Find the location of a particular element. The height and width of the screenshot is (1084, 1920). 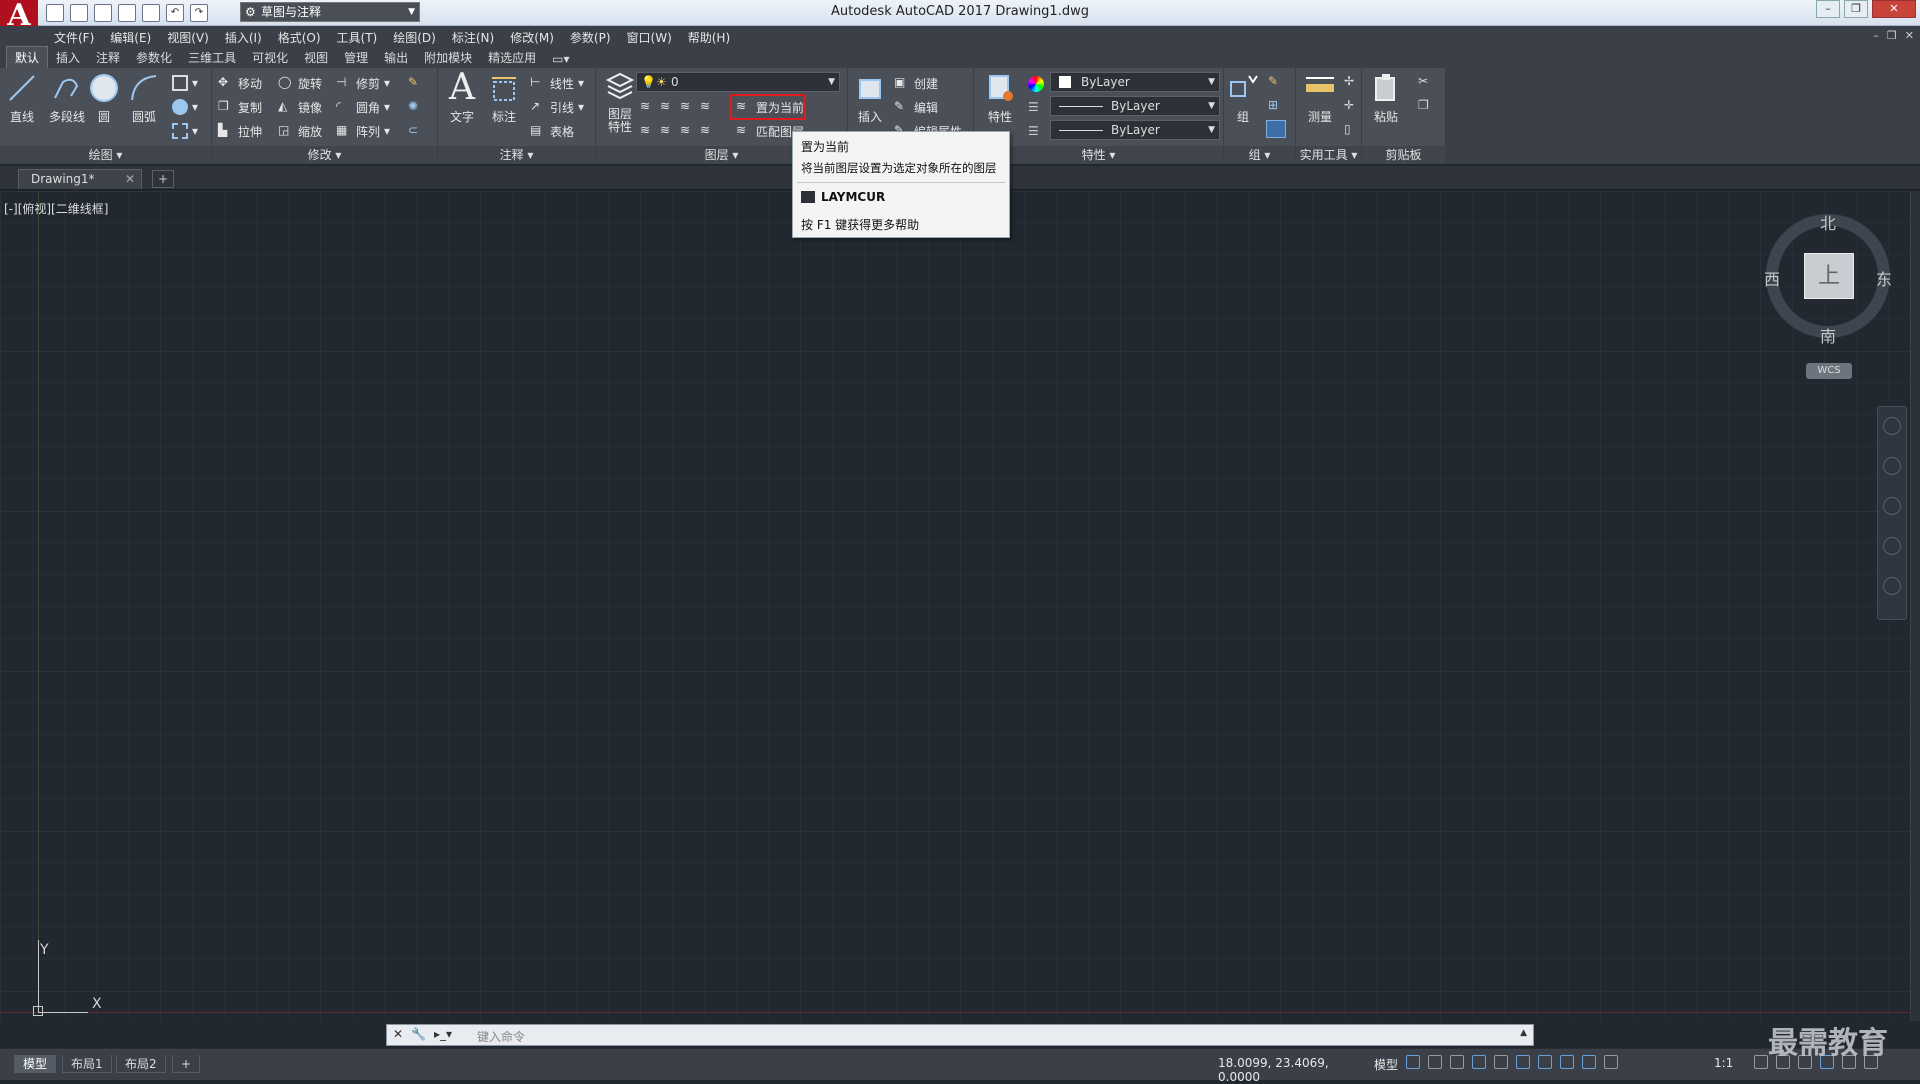

menu-tools: 工具(T) is located at coordinates (357, 37).